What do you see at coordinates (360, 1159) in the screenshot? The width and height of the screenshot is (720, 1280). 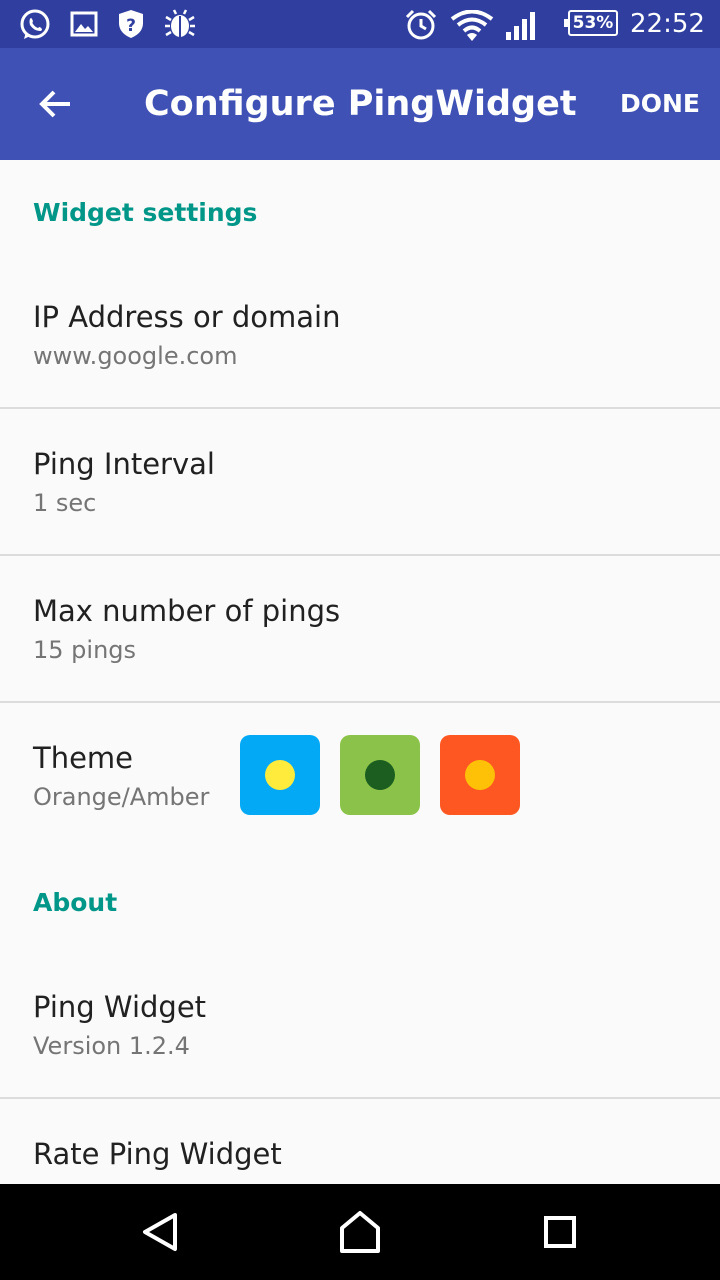 I see `pref-rate-app: Rate Ping Widget` at bounding box center [360, 1159].